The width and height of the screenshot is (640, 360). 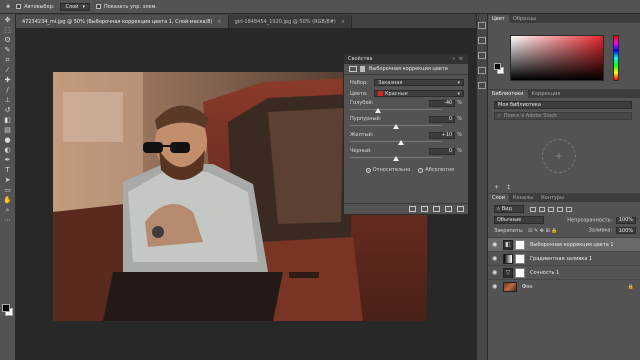 I want to click on info-panel-icon, so click(x=482, y=55).